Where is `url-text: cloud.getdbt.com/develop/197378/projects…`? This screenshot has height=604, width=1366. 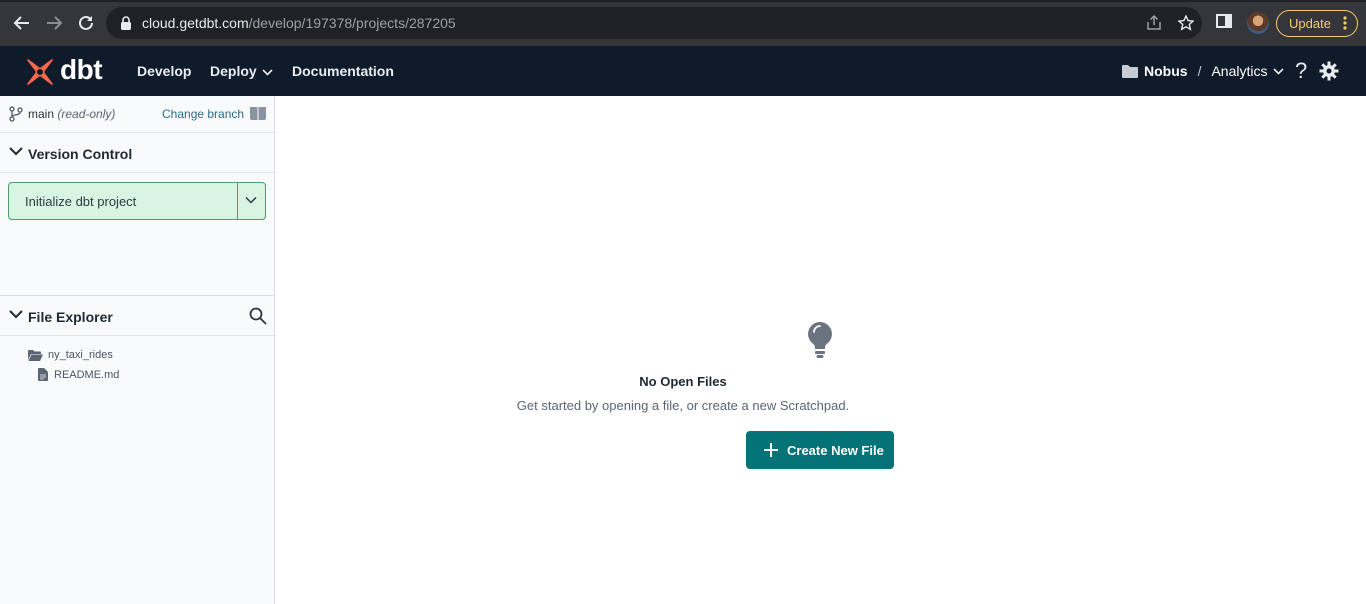
url-text: cloud.getdbt.com/develop/197378/projects… is located at coordinates (299, 23).